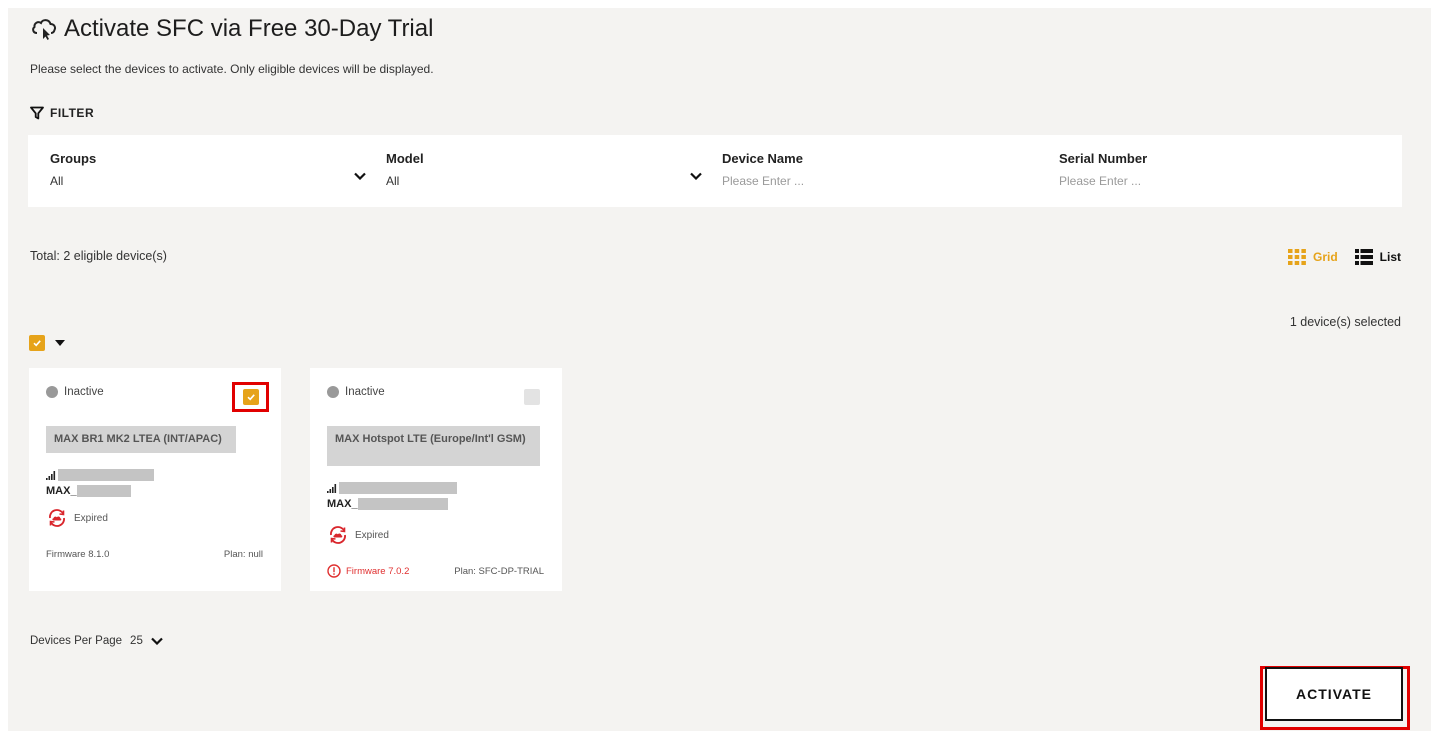 This screenshot has width=1439, height=731. I want to click on firmware-warning: Firmware 7.0.2, so click(368, 571).